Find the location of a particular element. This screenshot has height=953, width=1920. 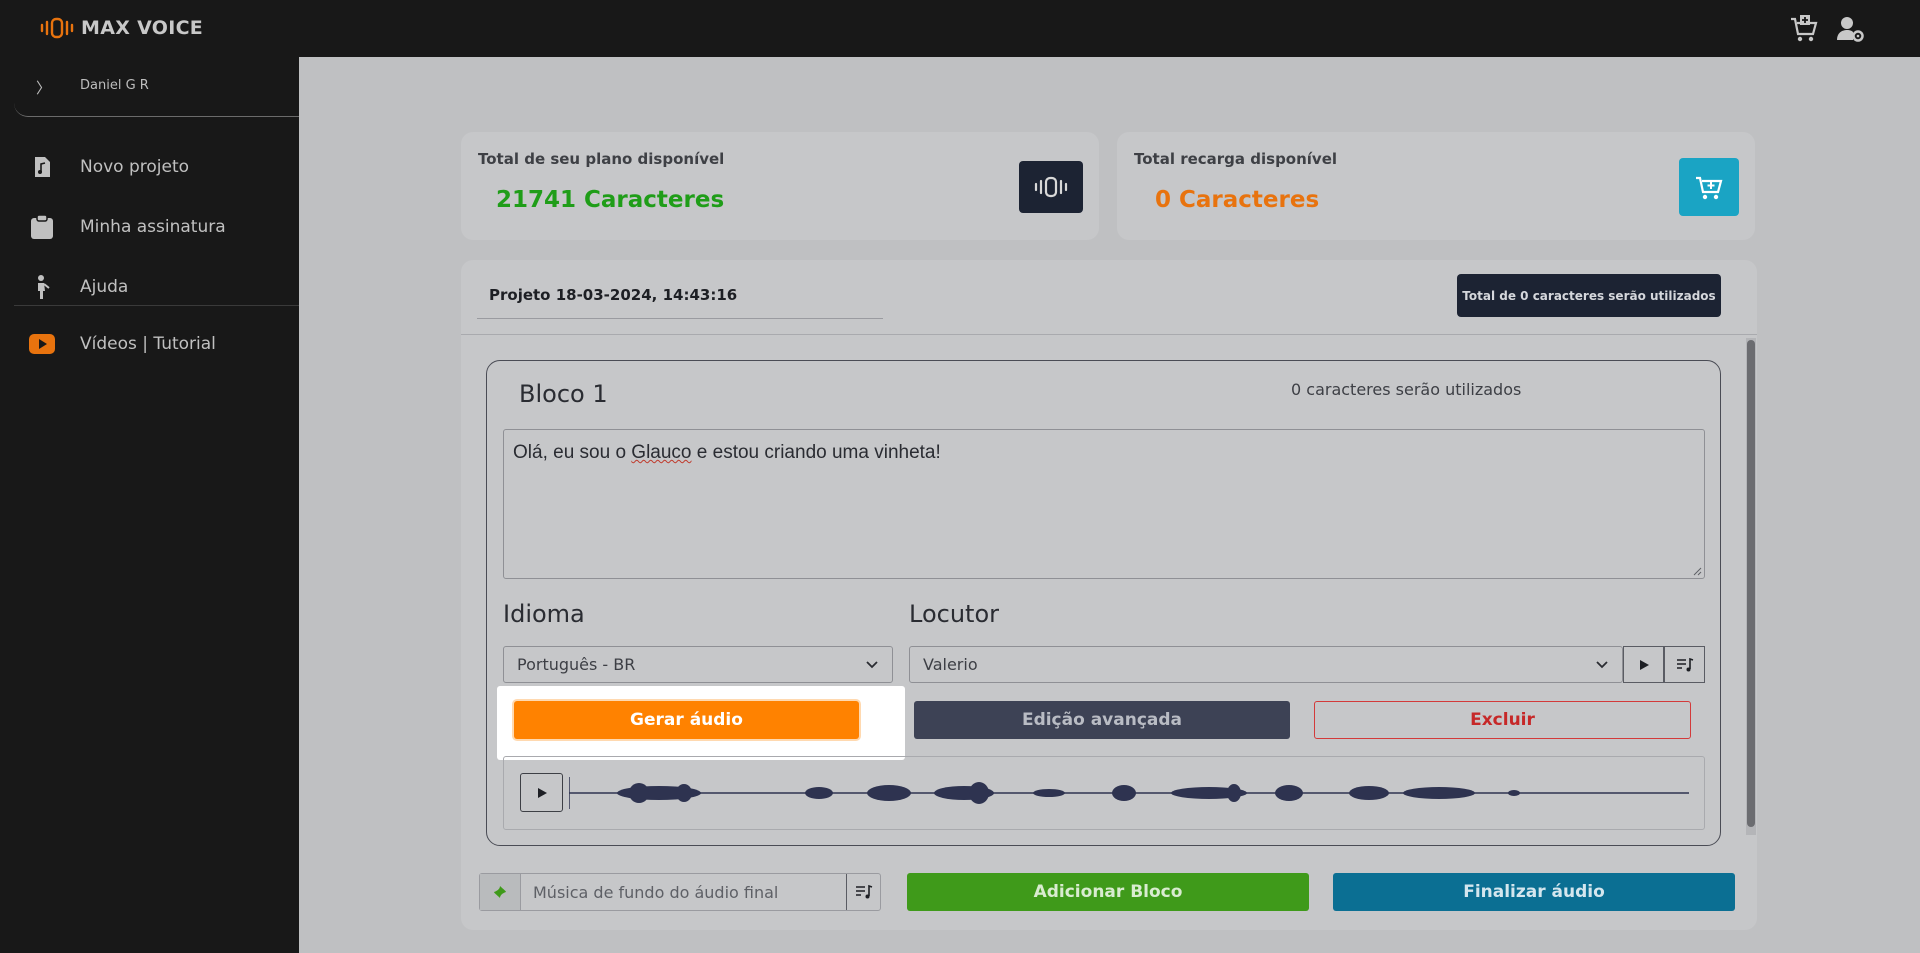

background-music-field: Música de fundo do áudio final is located at coordinates (680, 892).